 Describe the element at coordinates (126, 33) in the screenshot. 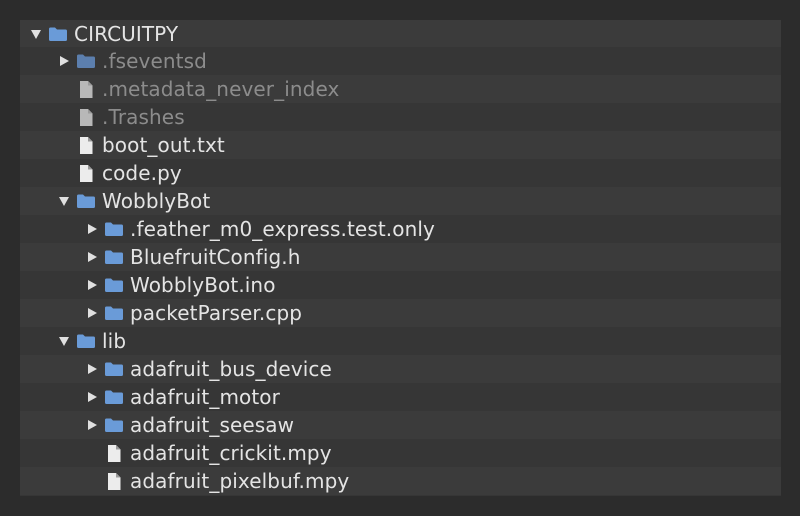

I see `tree-row-label: CIRCUITPY` at that location.